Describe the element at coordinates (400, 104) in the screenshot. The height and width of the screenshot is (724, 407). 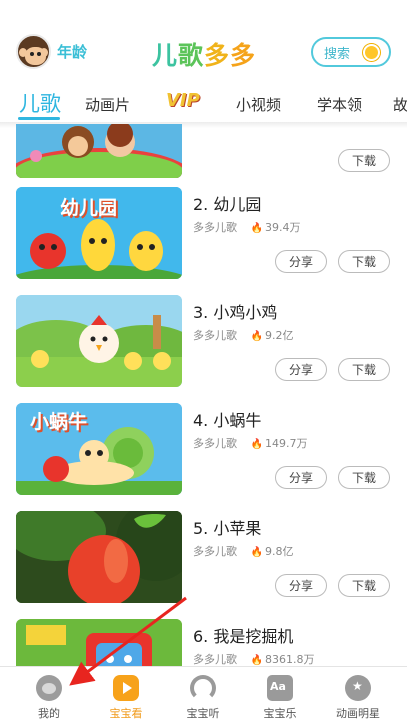
I see `tab-gu: 故` at that location.